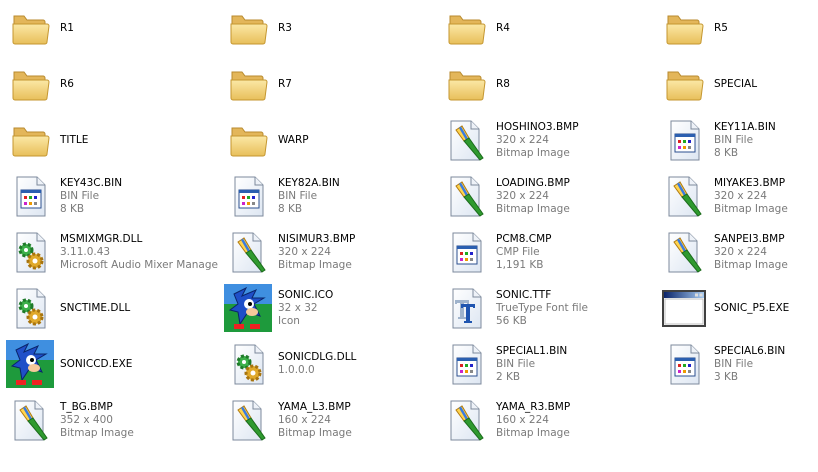  I want to click on file-detail: TrueType Font file, so click(542, 307).